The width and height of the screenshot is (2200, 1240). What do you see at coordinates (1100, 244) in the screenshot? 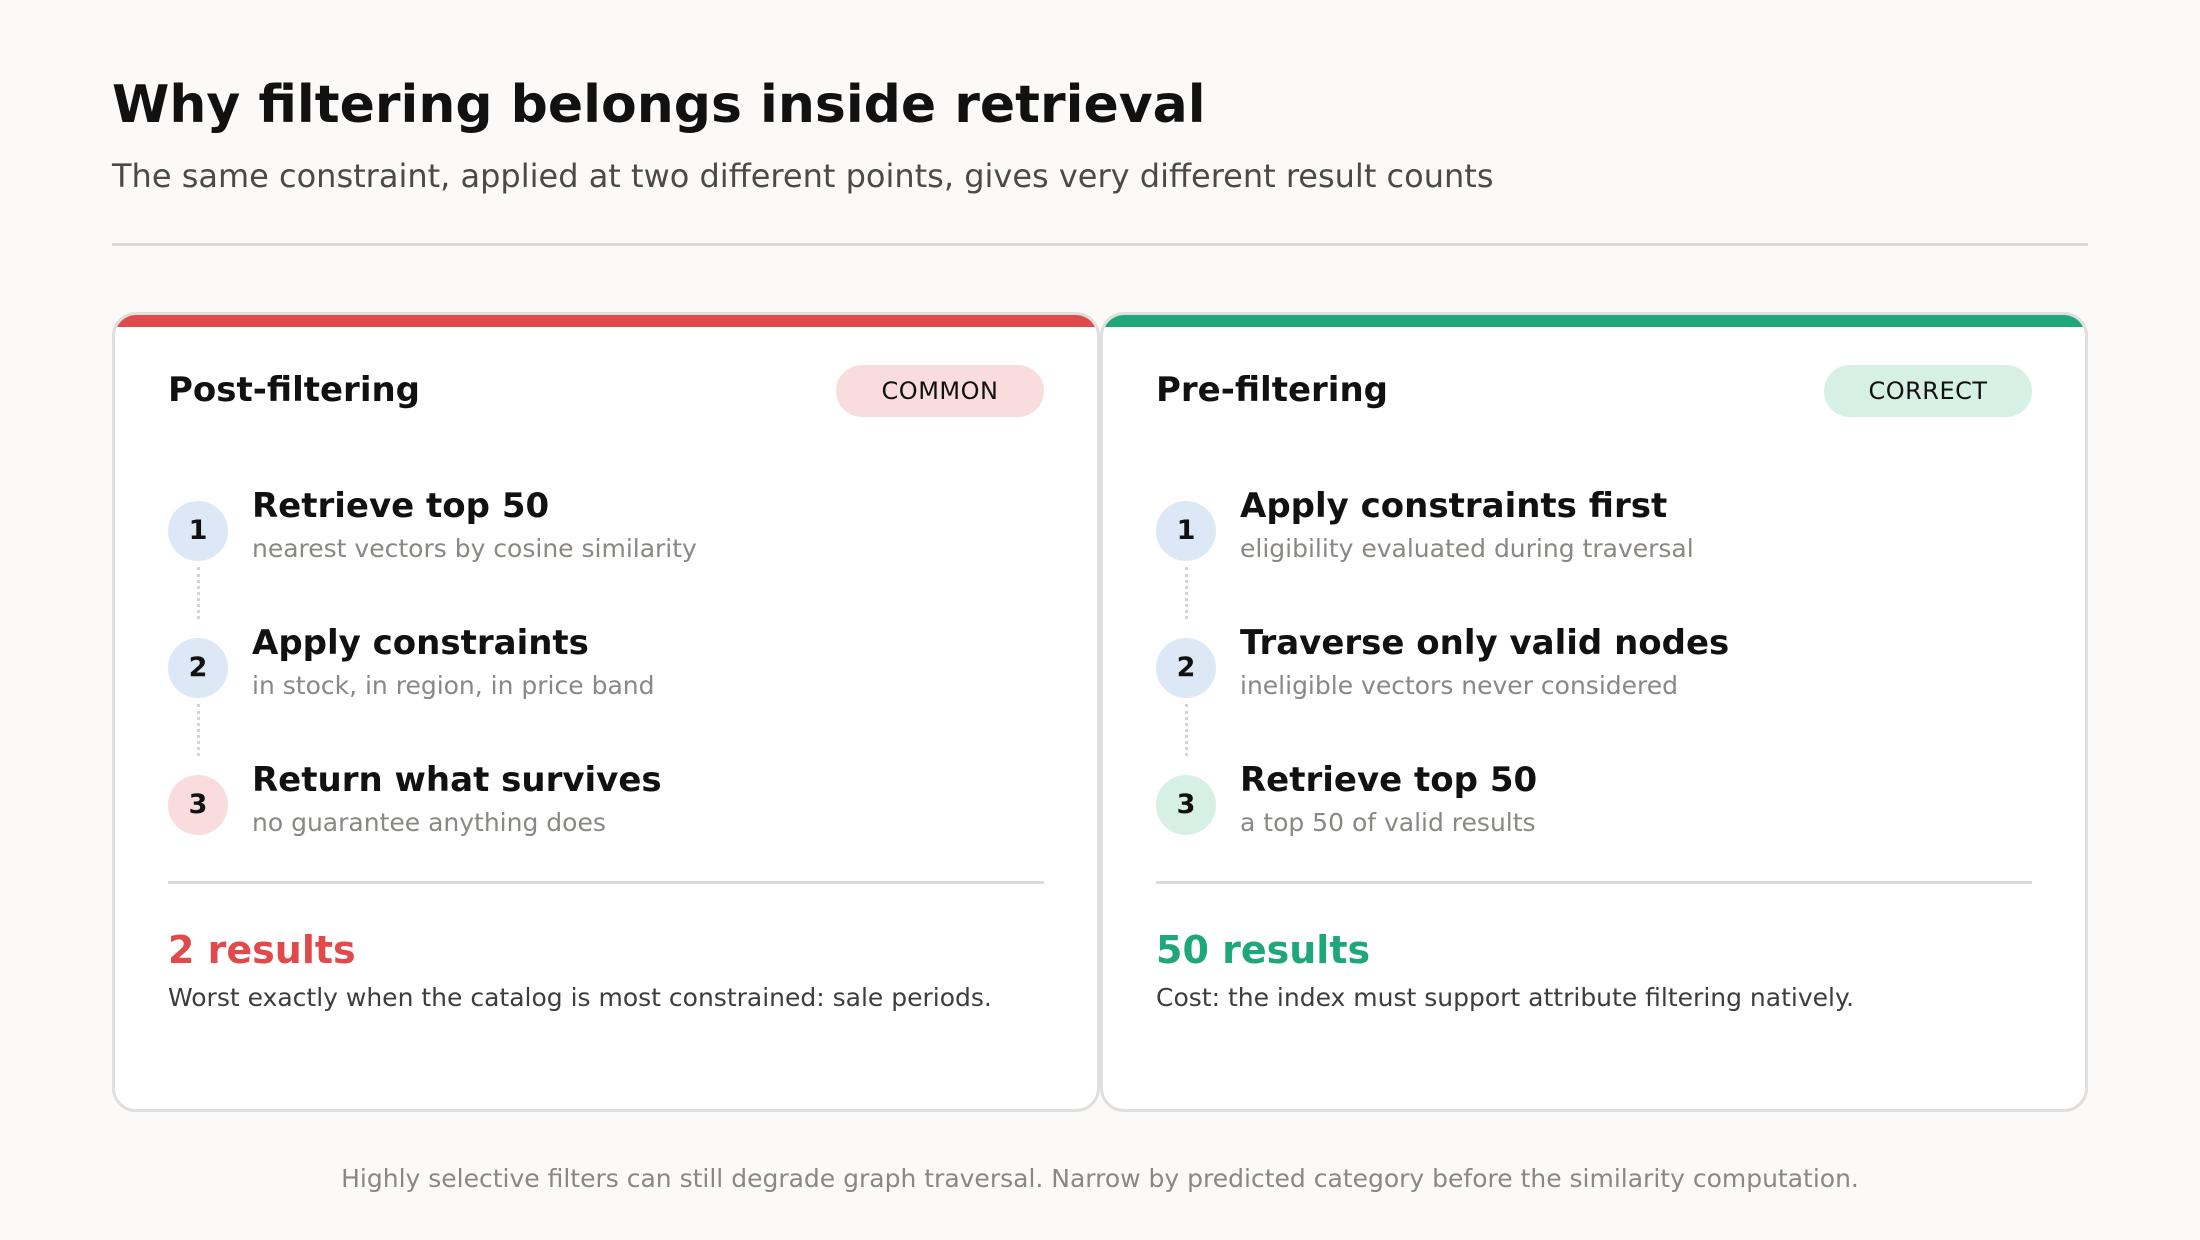
I see `header-divider` at bounding box center [1100, 244].